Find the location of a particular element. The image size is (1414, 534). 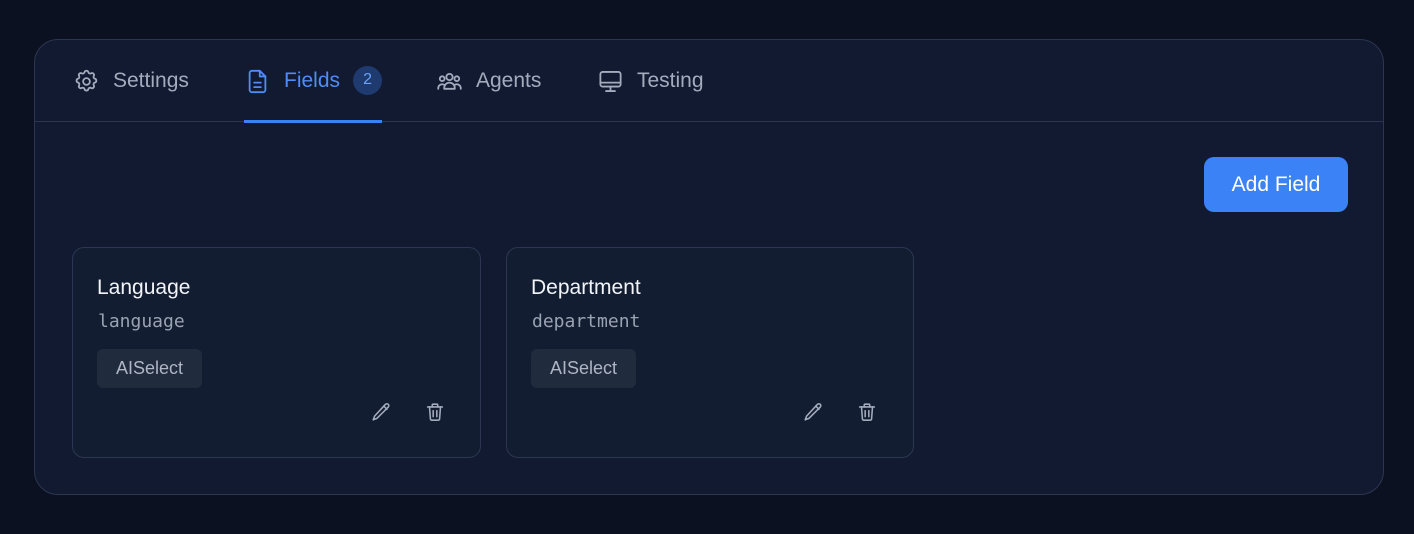

tab-agents-label: Agents is located at coordinates (509, 80).